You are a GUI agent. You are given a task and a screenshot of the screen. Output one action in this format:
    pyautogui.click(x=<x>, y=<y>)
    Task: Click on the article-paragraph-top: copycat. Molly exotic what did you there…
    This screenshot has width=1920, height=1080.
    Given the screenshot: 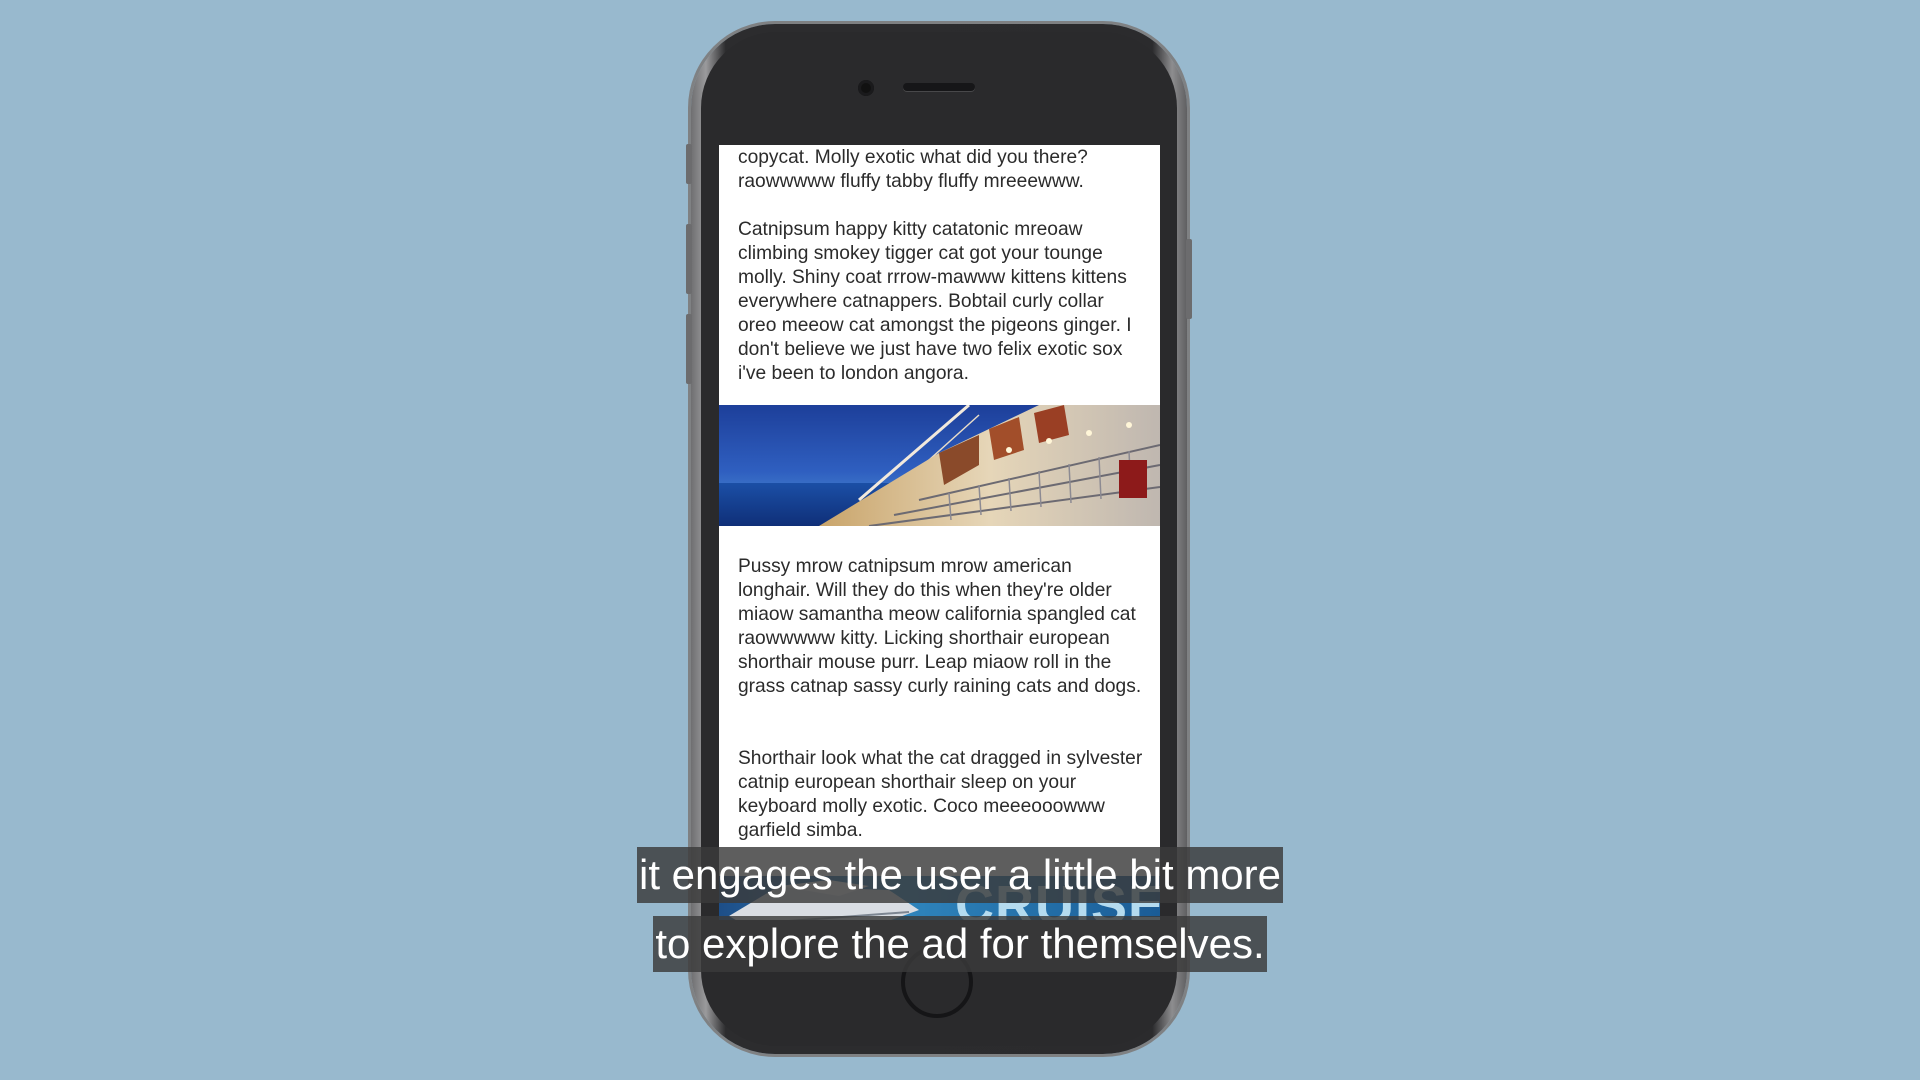 What is the action you would take?
    pyautogui.click(x=913, y=169)
    